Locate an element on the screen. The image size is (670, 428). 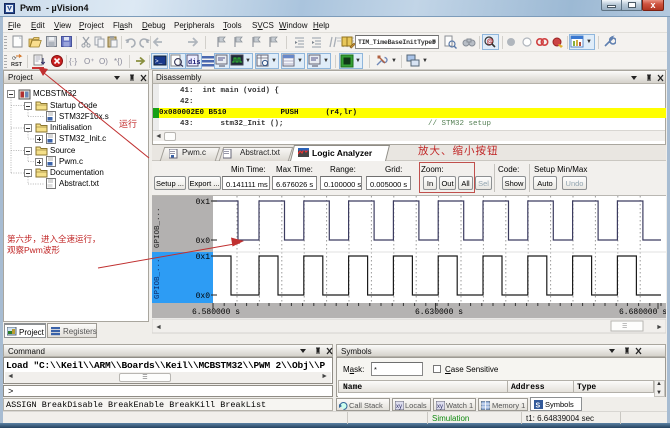
svg-text: dis is located at coordinates (194, 63).